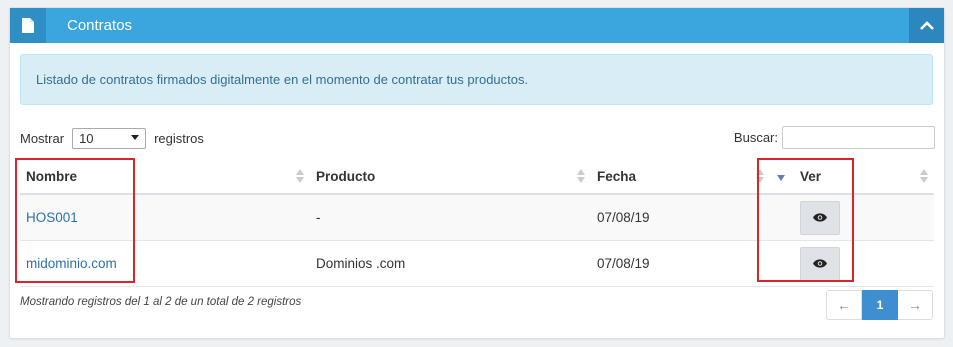  I want to click on page-length-select: 10, so click(109, 138).